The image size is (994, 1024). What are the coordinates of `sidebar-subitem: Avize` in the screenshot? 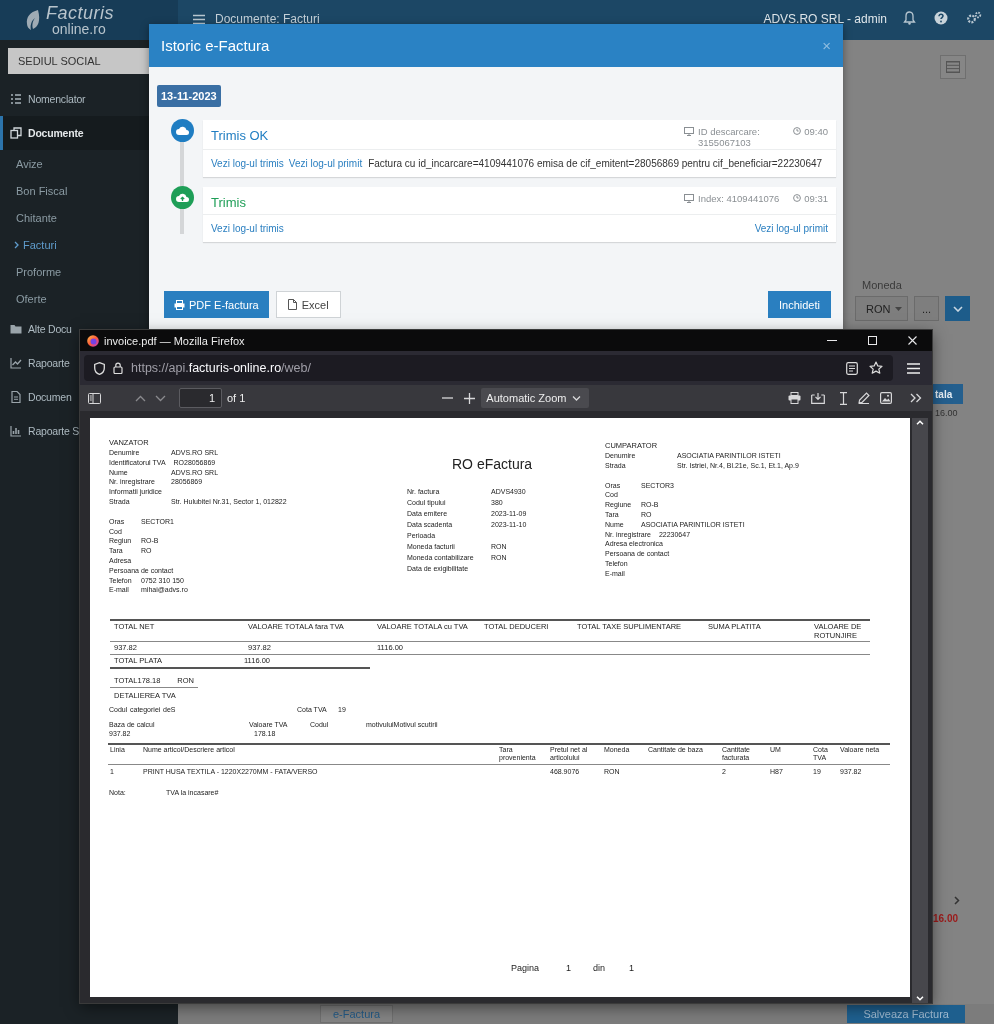 It's located at (21, 163).